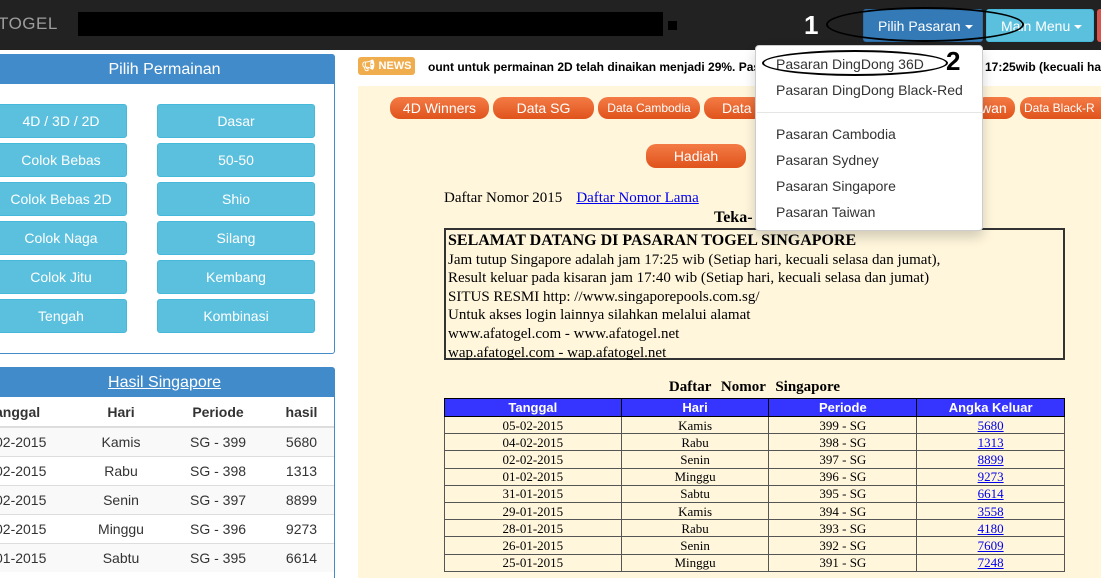 The width and height of the screenshot is (1101, 578). I want to click on result-number-link: 3558, so click(991, 511).